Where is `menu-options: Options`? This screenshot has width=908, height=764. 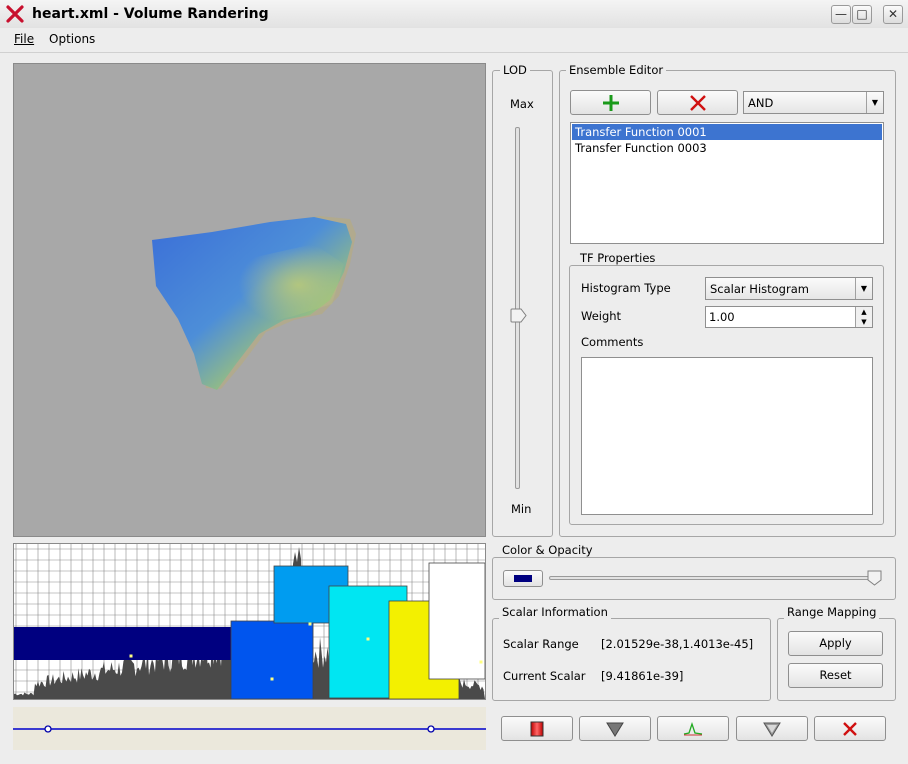 menu-options: Options is located at coordinates (72, 39).